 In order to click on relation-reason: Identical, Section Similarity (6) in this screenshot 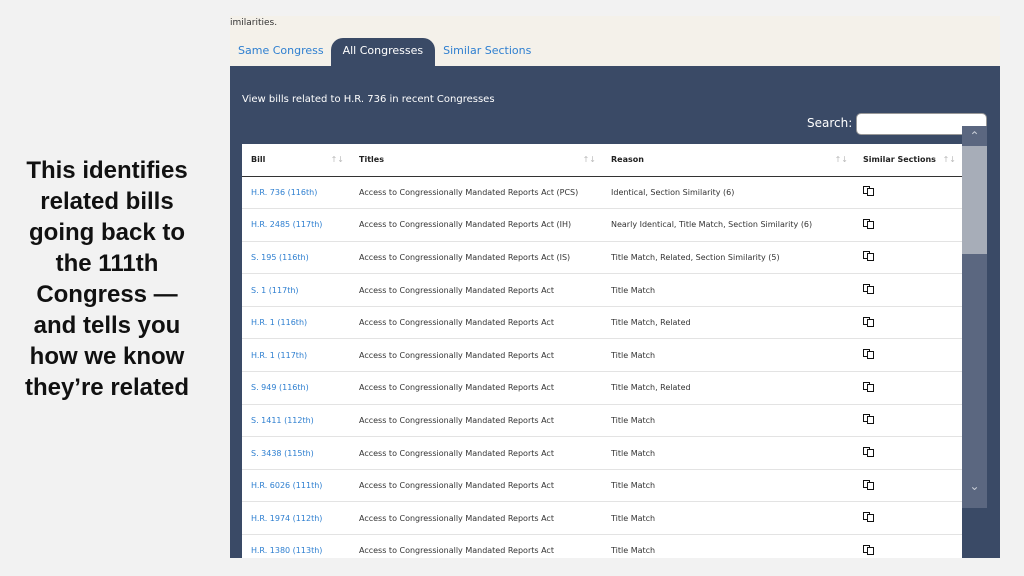, I will do `click(728, 193)`.